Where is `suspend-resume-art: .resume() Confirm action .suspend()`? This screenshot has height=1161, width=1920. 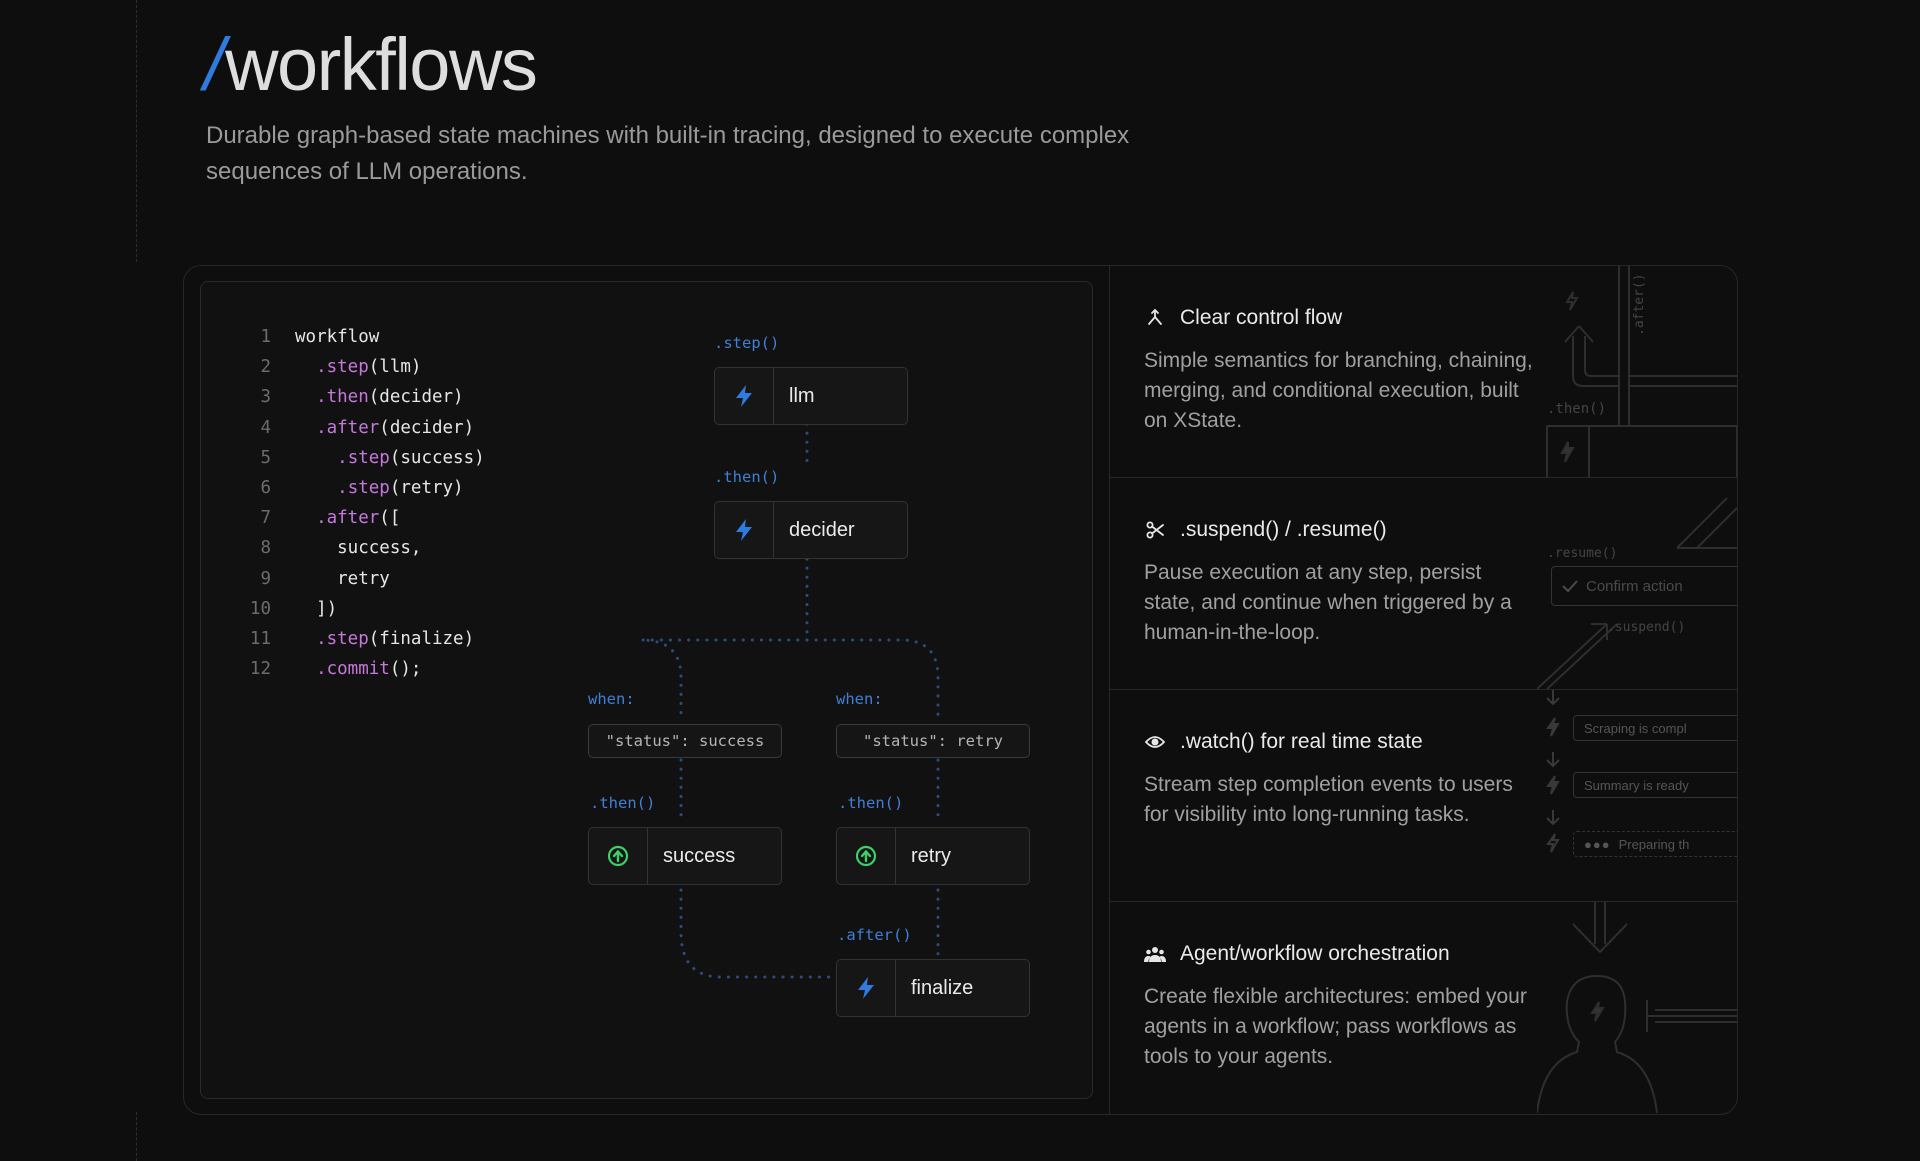 suspend-resume-art: .resume() Confirm action .suspend() is located at coordinates (1637, 583).